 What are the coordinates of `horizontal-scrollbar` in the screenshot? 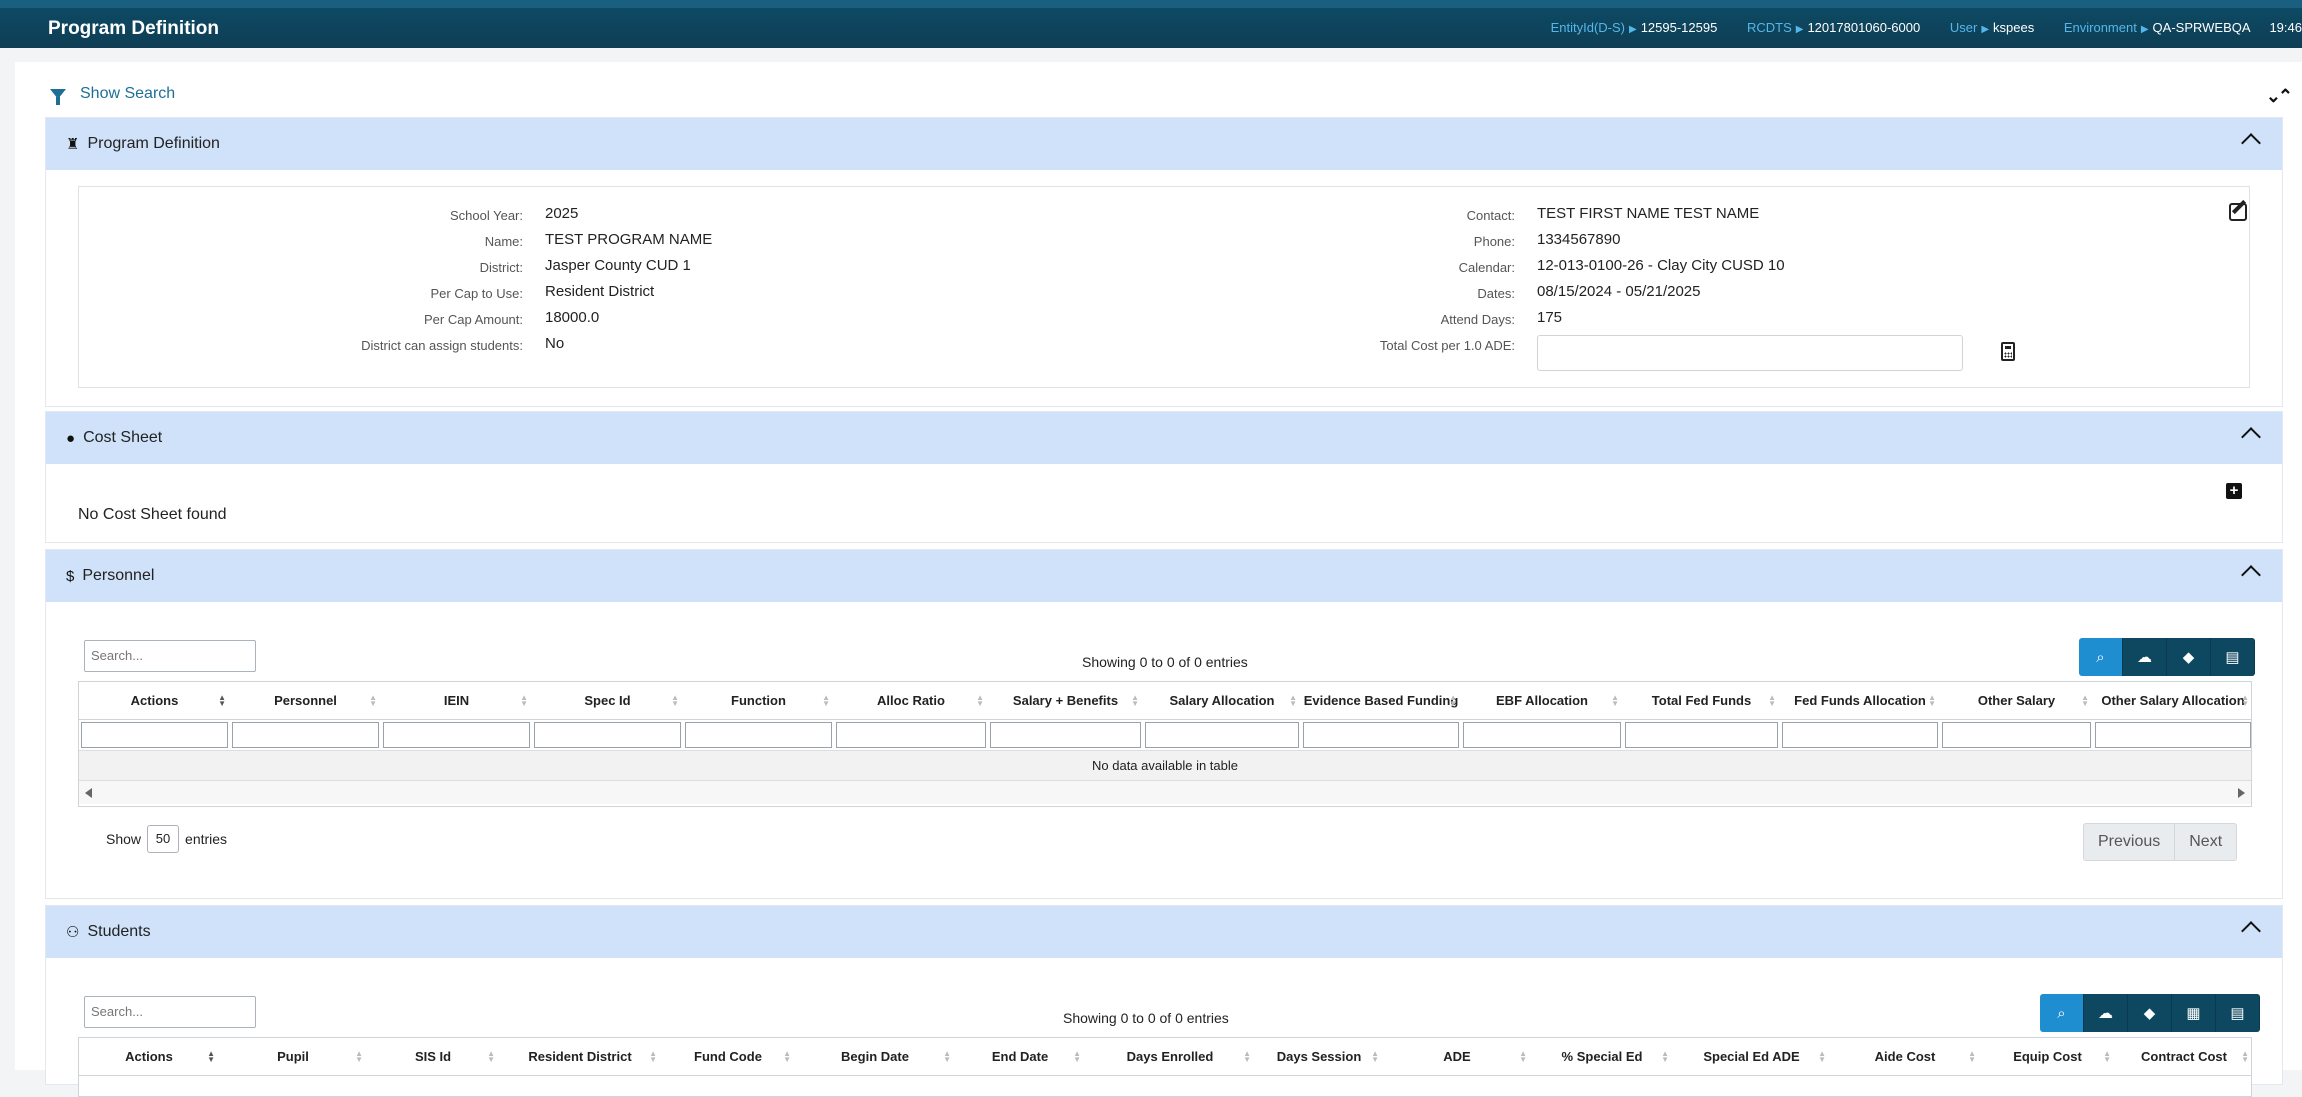 It's located at (1165, 792).